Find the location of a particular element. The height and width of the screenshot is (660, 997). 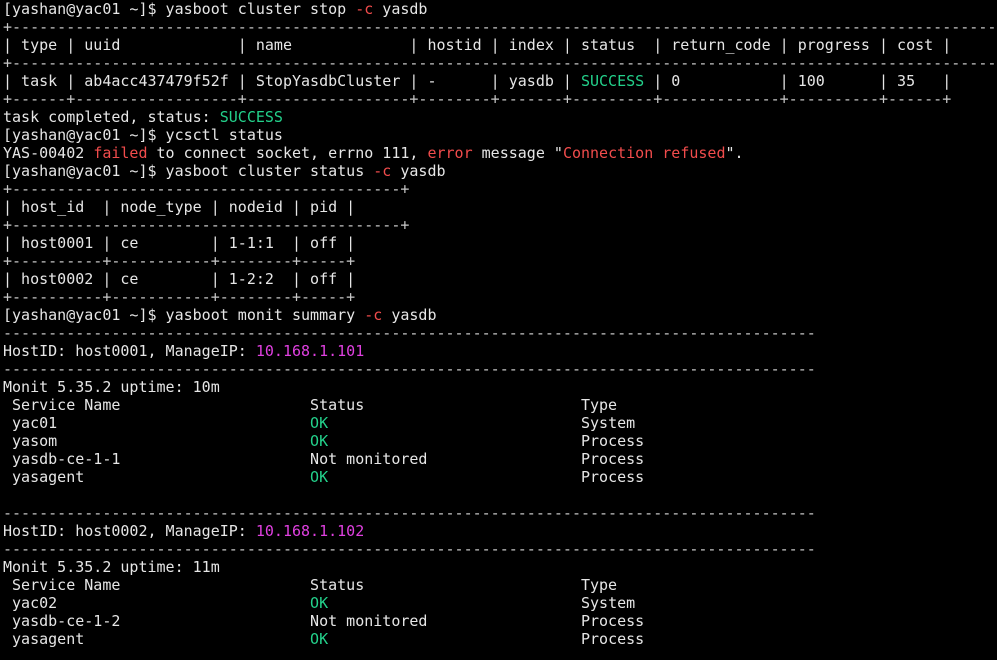

terminal-line: HostID: host0002, ManageIP: 10.168.1.102 is located at coordinates (500, 531).